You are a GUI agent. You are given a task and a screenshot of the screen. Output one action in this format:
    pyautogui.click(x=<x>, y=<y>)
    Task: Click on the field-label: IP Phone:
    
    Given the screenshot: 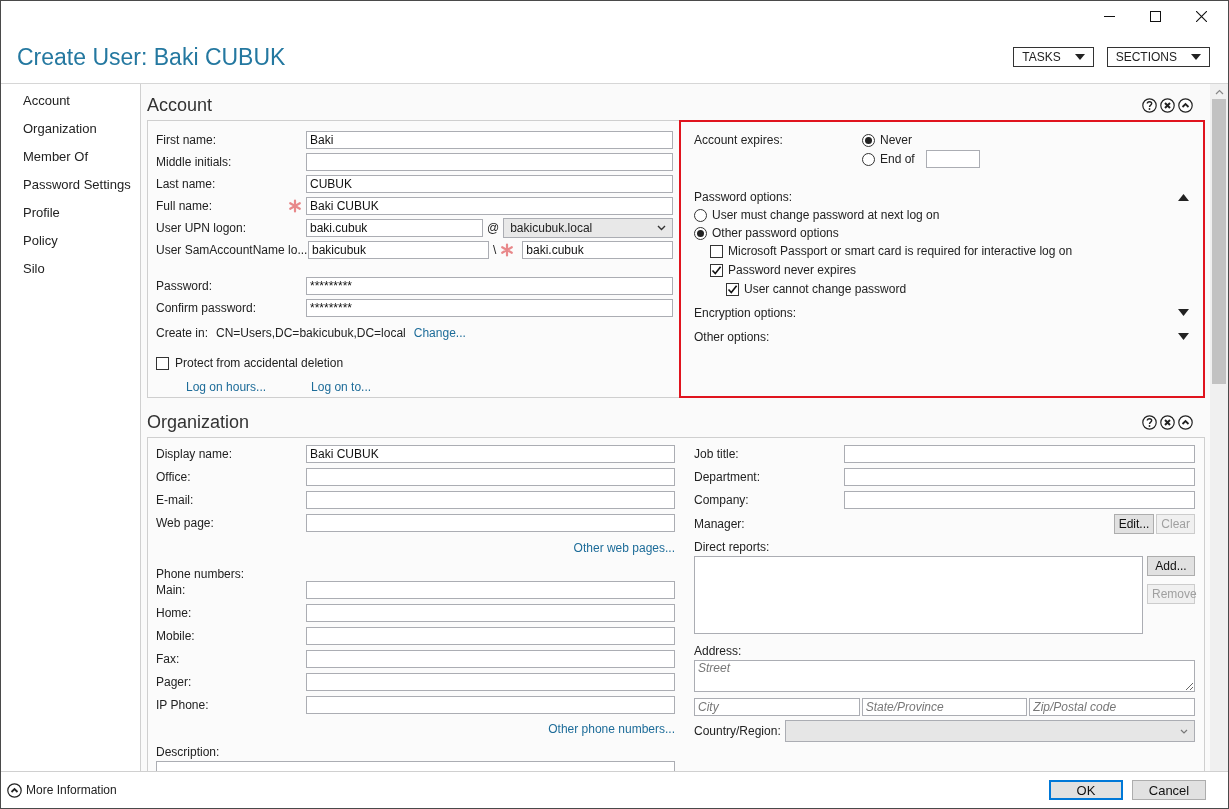 What is the action you would take?
    pyautogui.click(x=183, y=705)
    